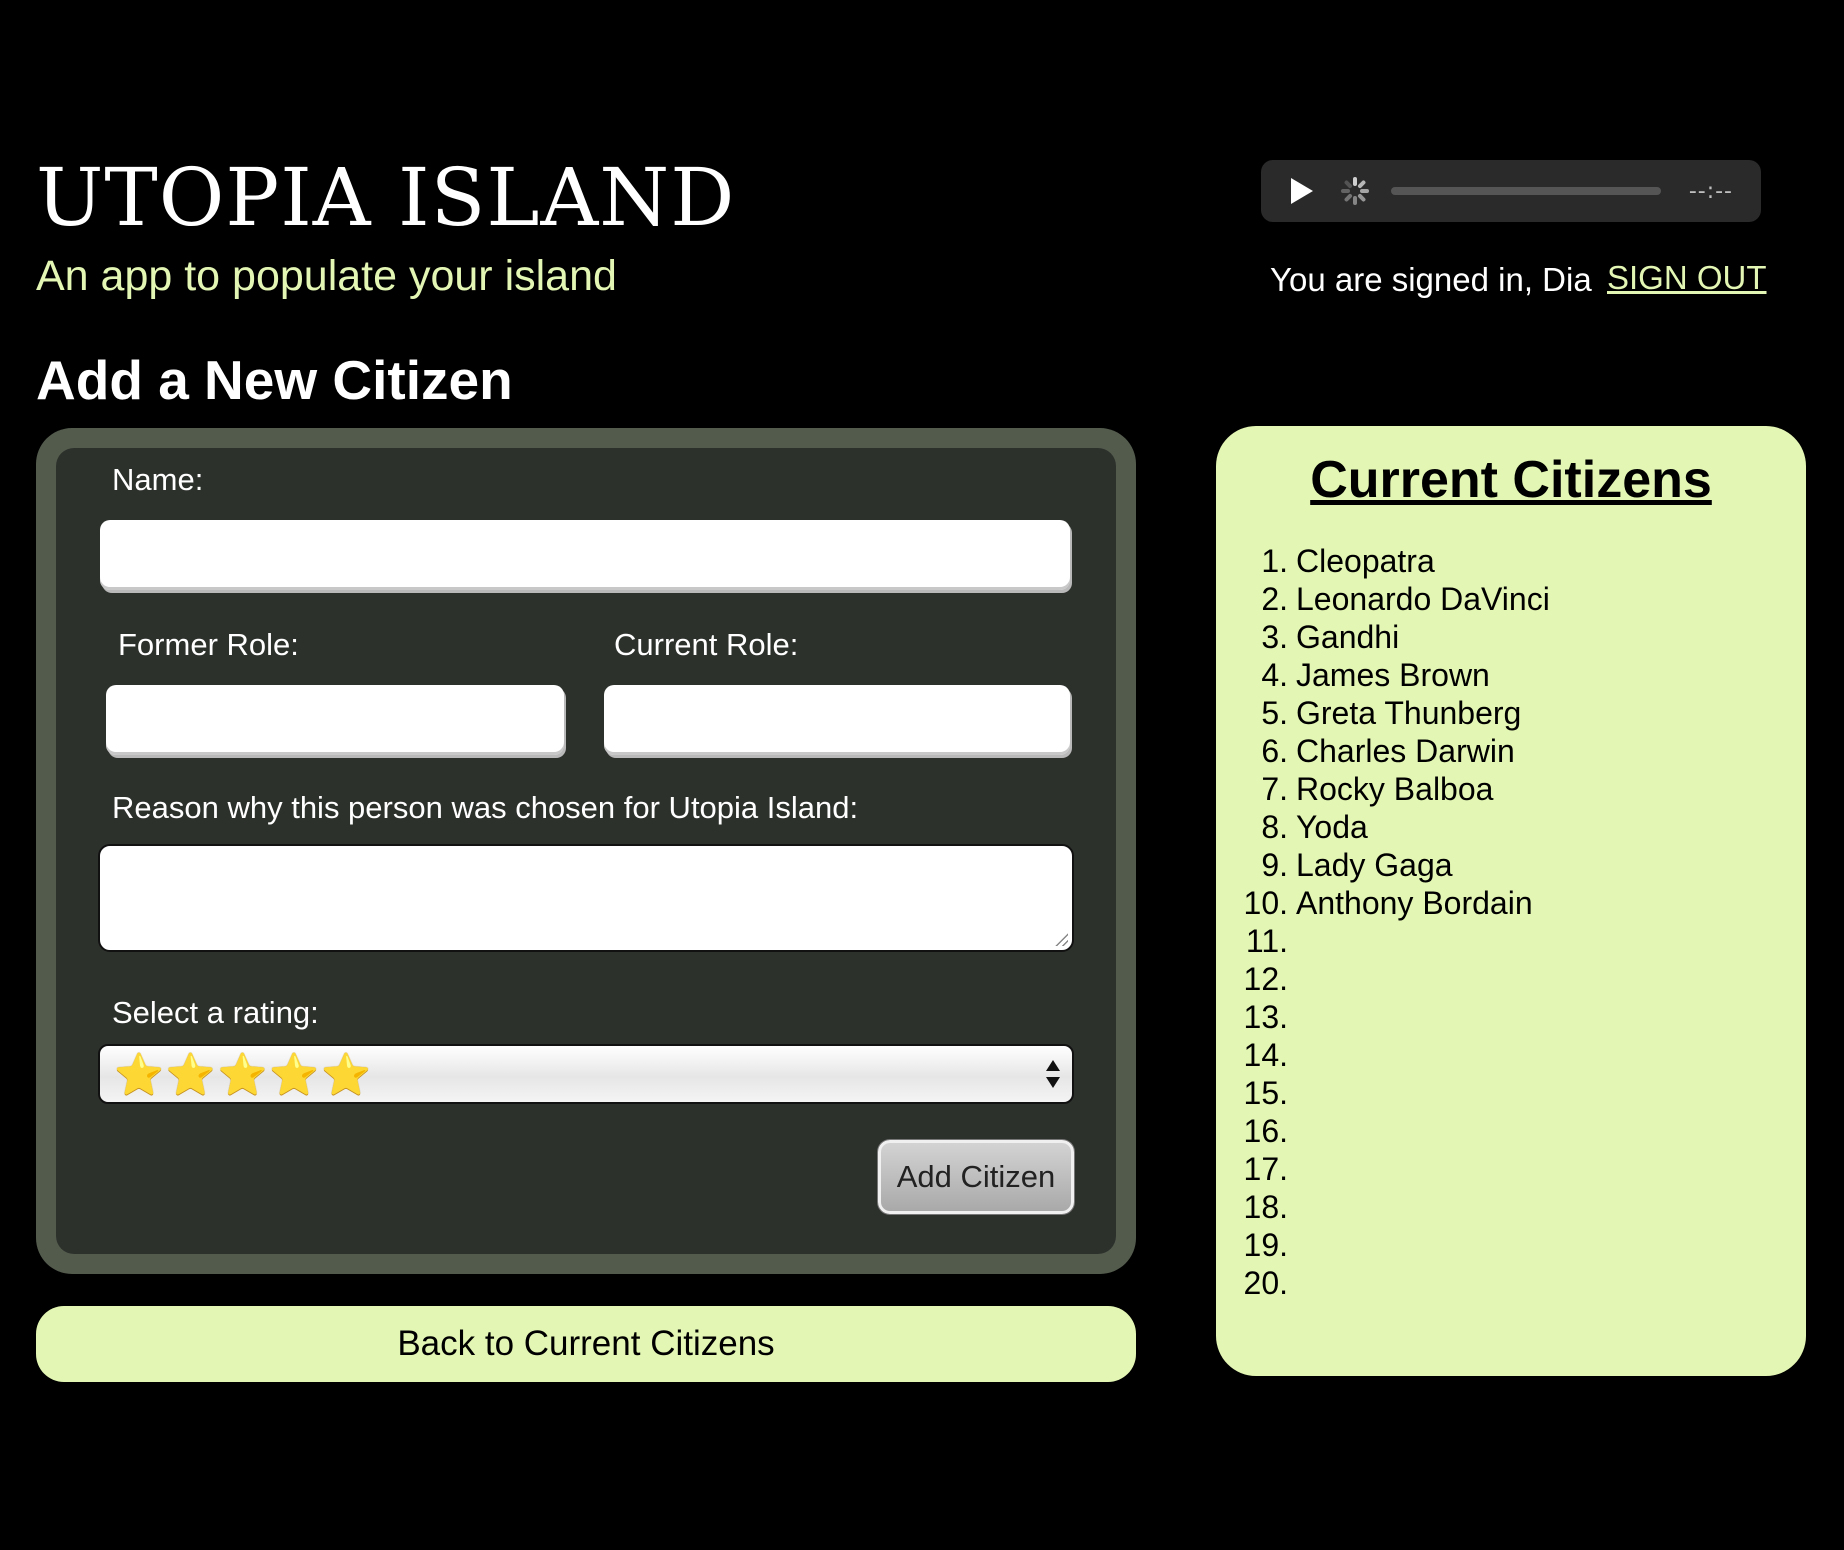 This screenshot has width=1844, height=1550. Describe the element at coordinates (1511, 561) in the screenshot. I see `citizen-list-item: 1. Cleopatra` at that location.